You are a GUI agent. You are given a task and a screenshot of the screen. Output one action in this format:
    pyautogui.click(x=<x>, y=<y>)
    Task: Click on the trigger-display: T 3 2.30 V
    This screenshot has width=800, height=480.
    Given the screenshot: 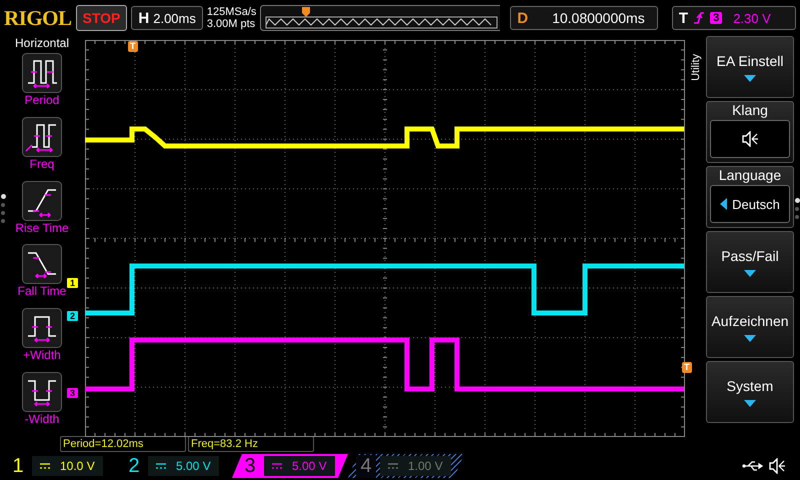 What is the action you would take?
    pyautogui.click(x=734, y=18)
    